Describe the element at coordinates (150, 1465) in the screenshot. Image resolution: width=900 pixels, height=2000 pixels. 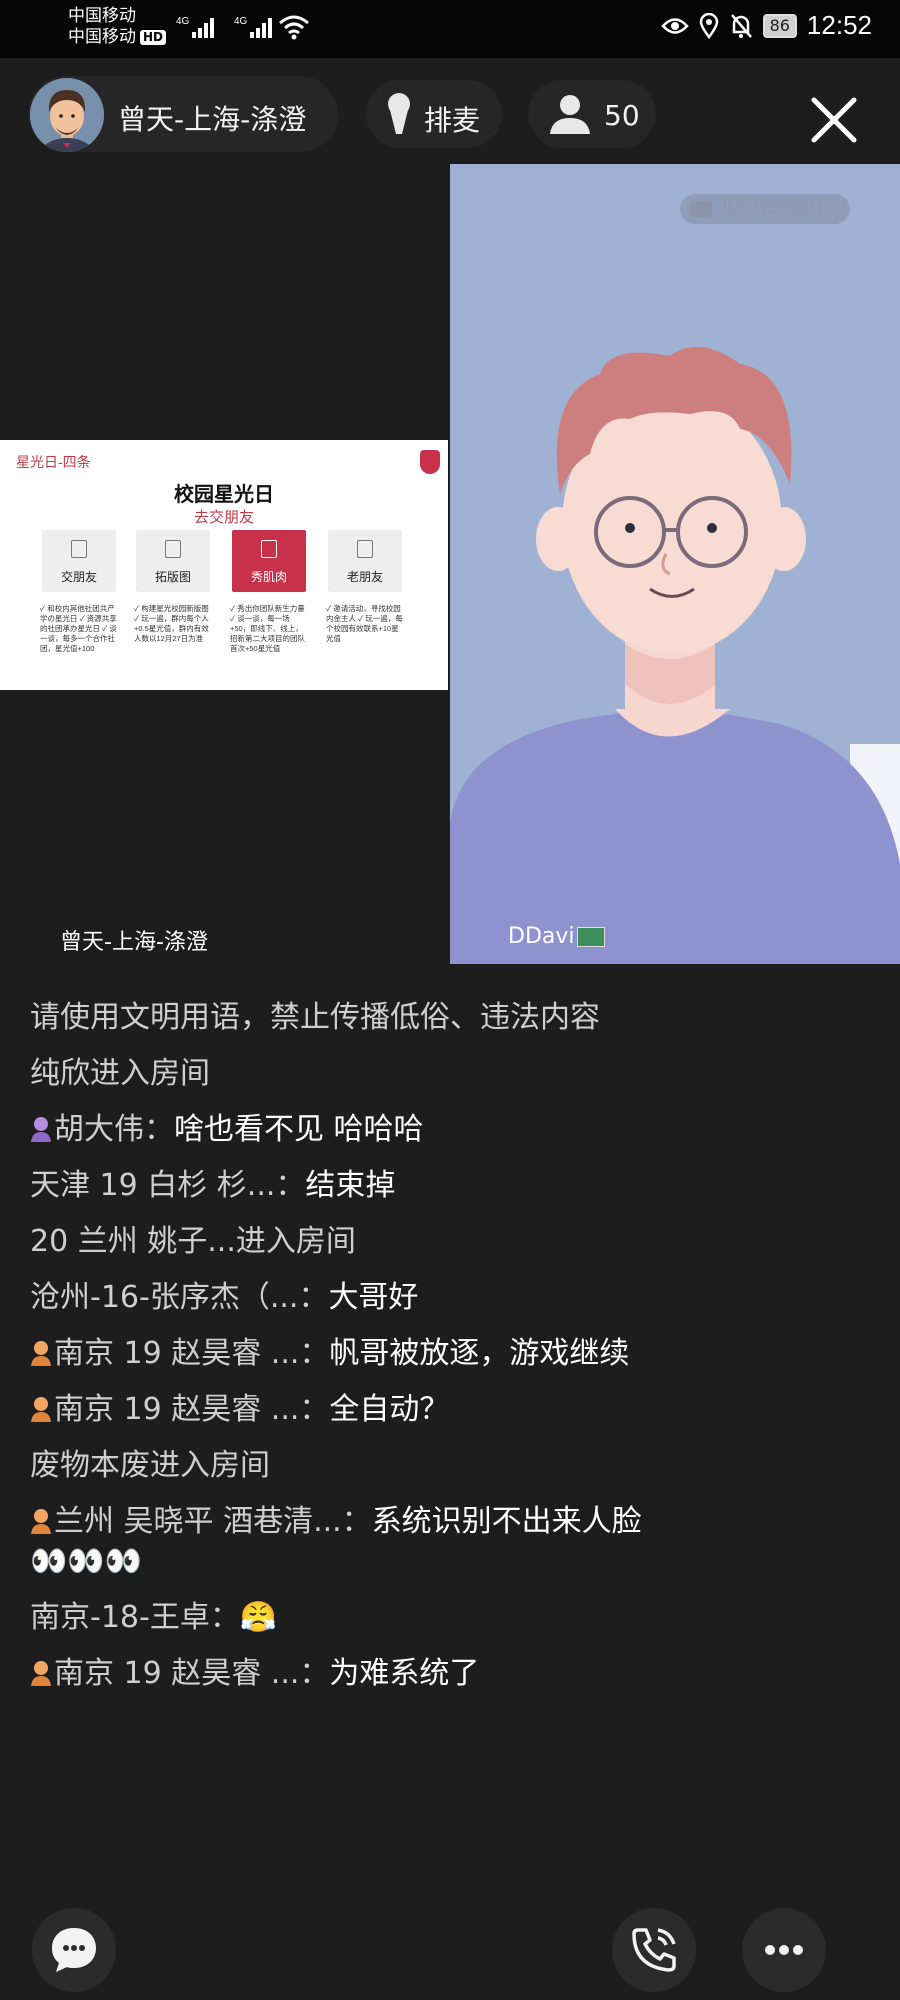
I see `chat-enter-notice: 废物本废进入房间` at that location.